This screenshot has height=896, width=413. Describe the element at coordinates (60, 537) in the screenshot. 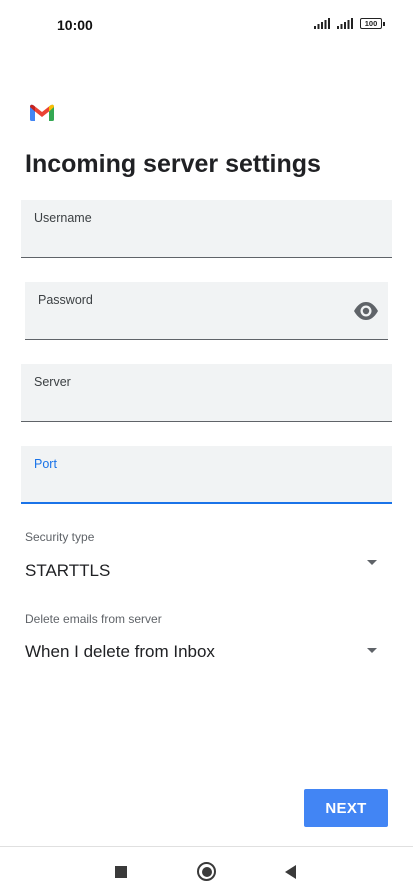

I see `security-type-label: Security type` at that location.